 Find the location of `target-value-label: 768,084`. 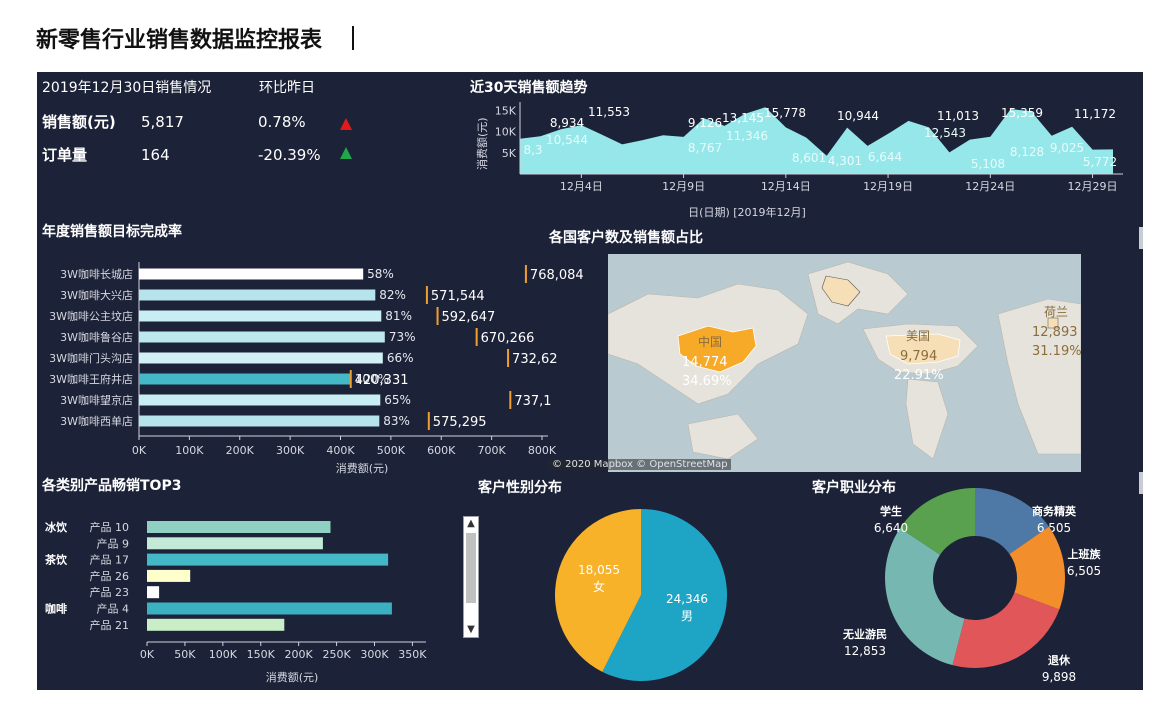

target-value-label: 768,084 is located at coordinates (557, 275).